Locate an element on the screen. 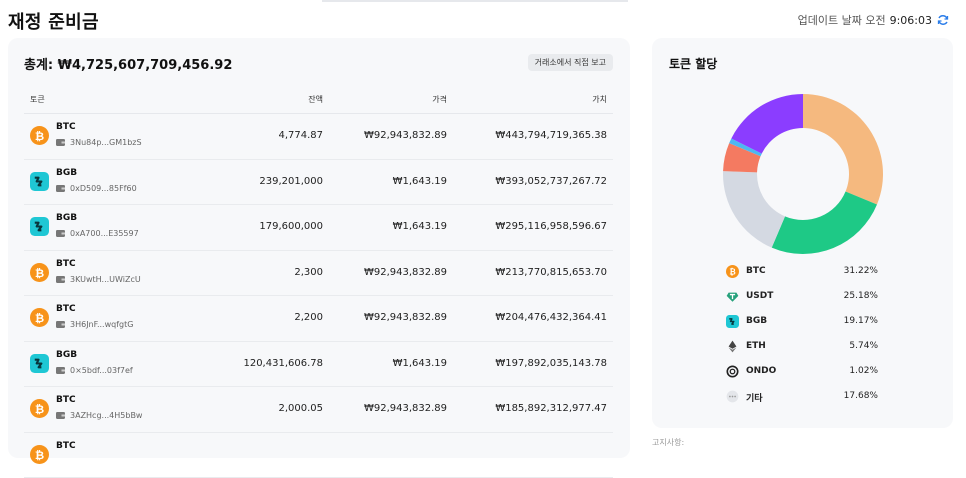 Image resolution: width=966 pixels, height=478 pixels. column-price: 가격 is located at coordinates (439, 99).